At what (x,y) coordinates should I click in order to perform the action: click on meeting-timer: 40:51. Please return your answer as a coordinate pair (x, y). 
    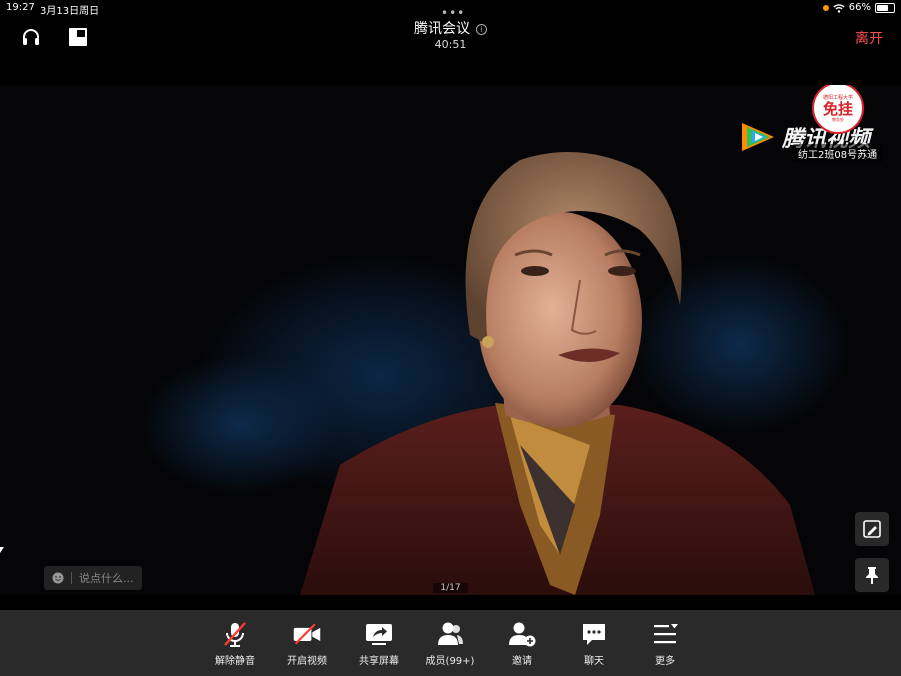
    Looking at the image, I should click on (450, 44).